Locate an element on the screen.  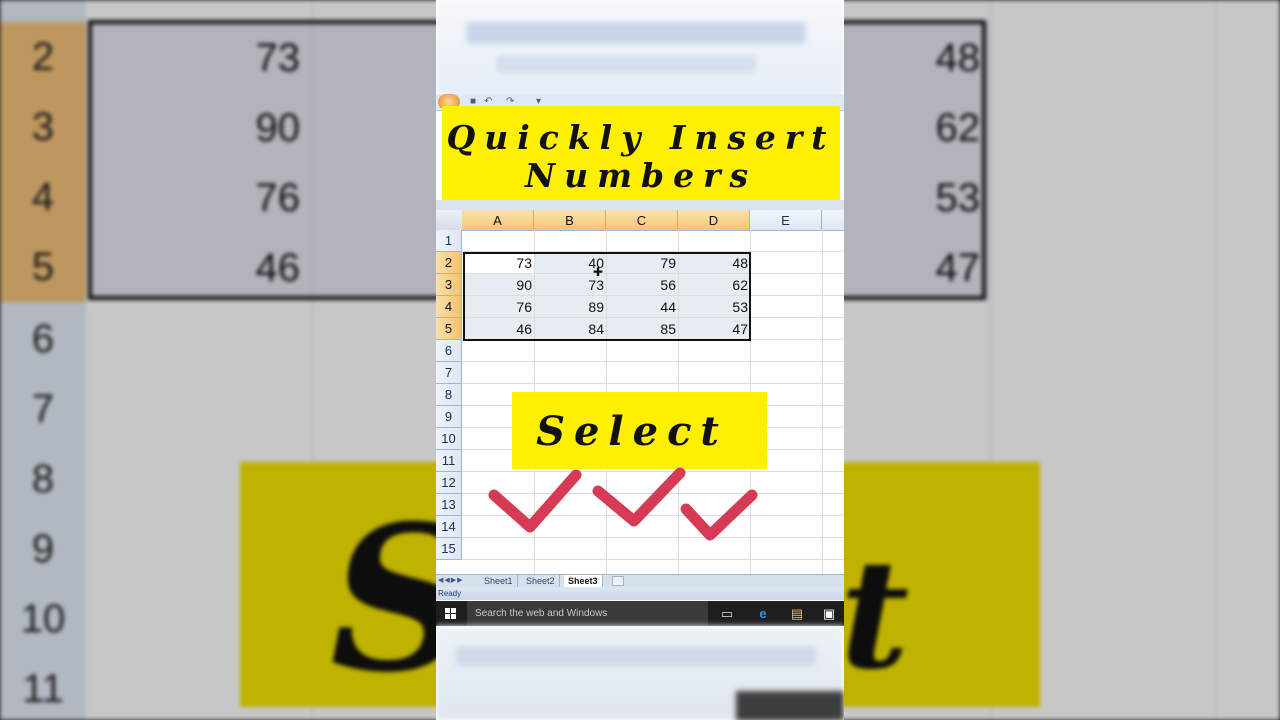
background-row-header: 3 is located at coordinates (43, 127).